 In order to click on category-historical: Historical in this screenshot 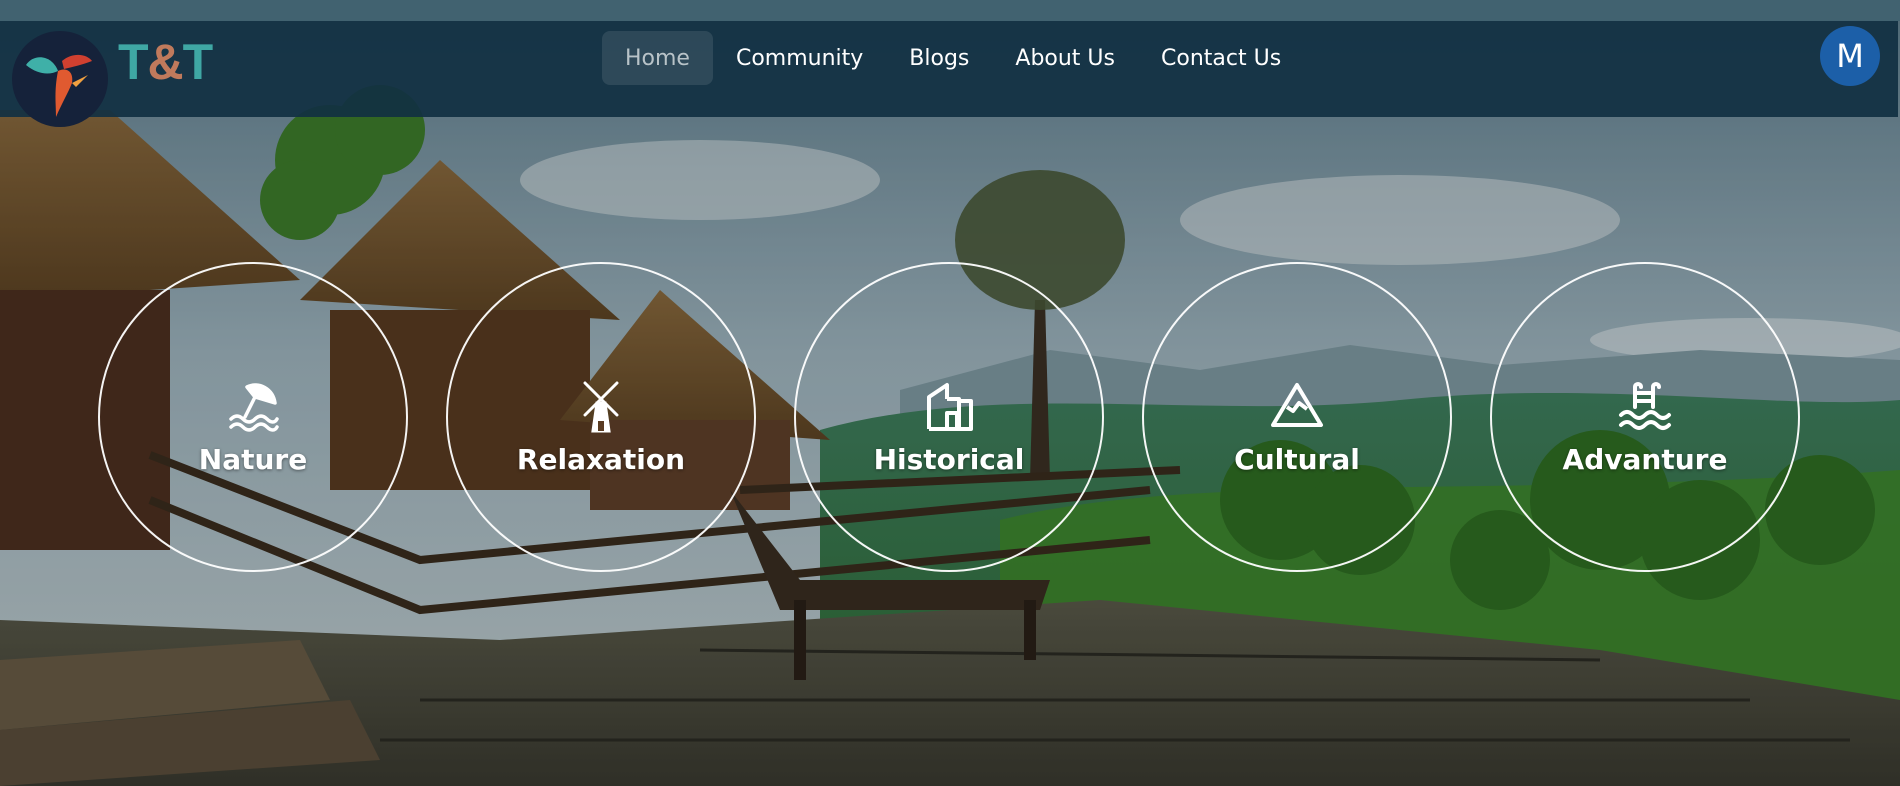, I will do `click(949, 417)`.